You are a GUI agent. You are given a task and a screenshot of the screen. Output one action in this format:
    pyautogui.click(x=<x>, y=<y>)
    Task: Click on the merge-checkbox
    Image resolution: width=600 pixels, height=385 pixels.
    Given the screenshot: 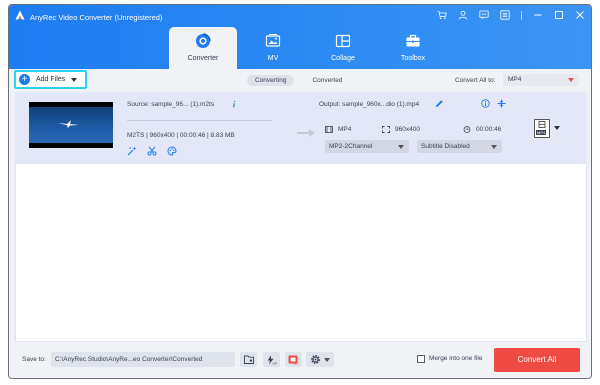 What is the action you would take?
    pyautogui.click(x=421, y=359)
    